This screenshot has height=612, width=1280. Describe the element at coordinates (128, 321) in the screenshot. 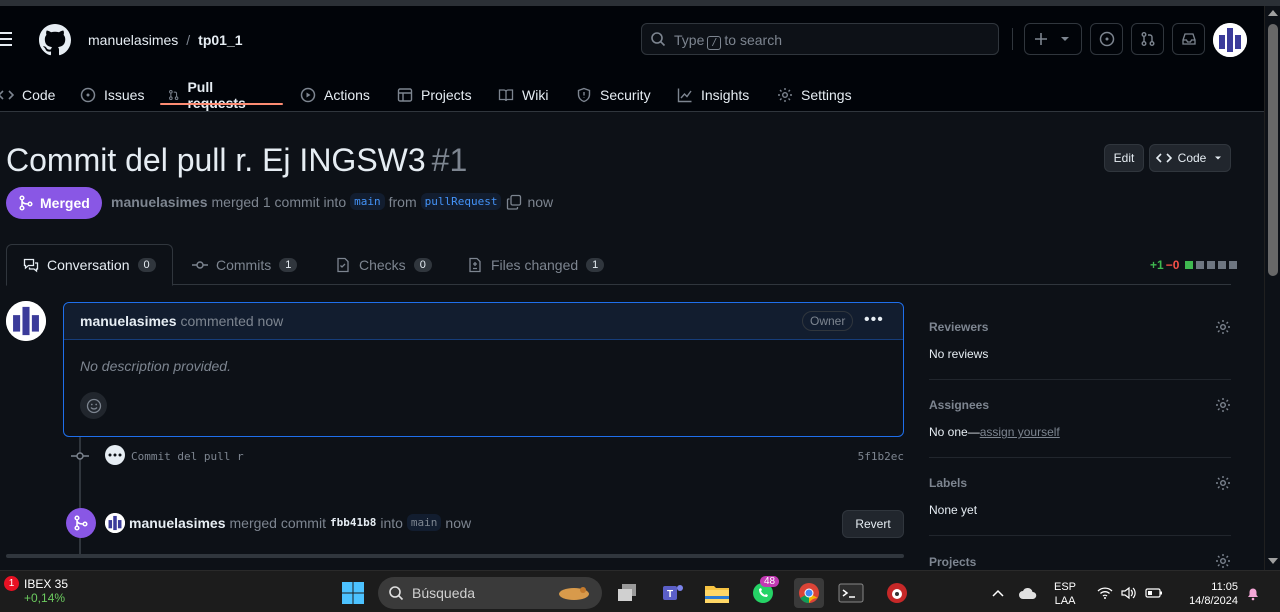

I see `comment-author-link: manuelasimes` at that location.